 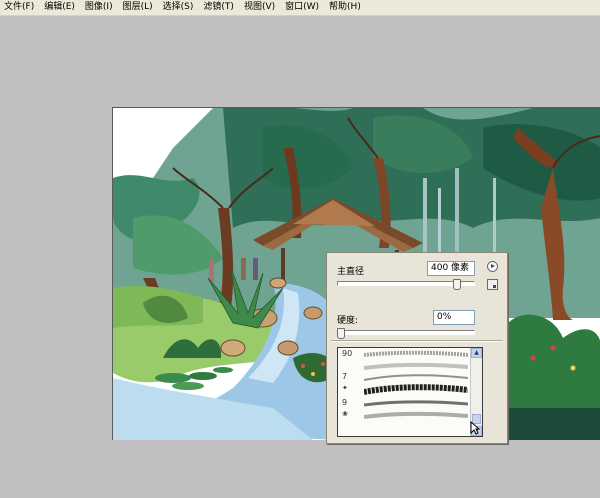 I want to click on brush-preset-panel: 主直径 400 像素 硬度: 0% 90 7 ✦ 9 ❀ ▲, so click(x=417, y=348).